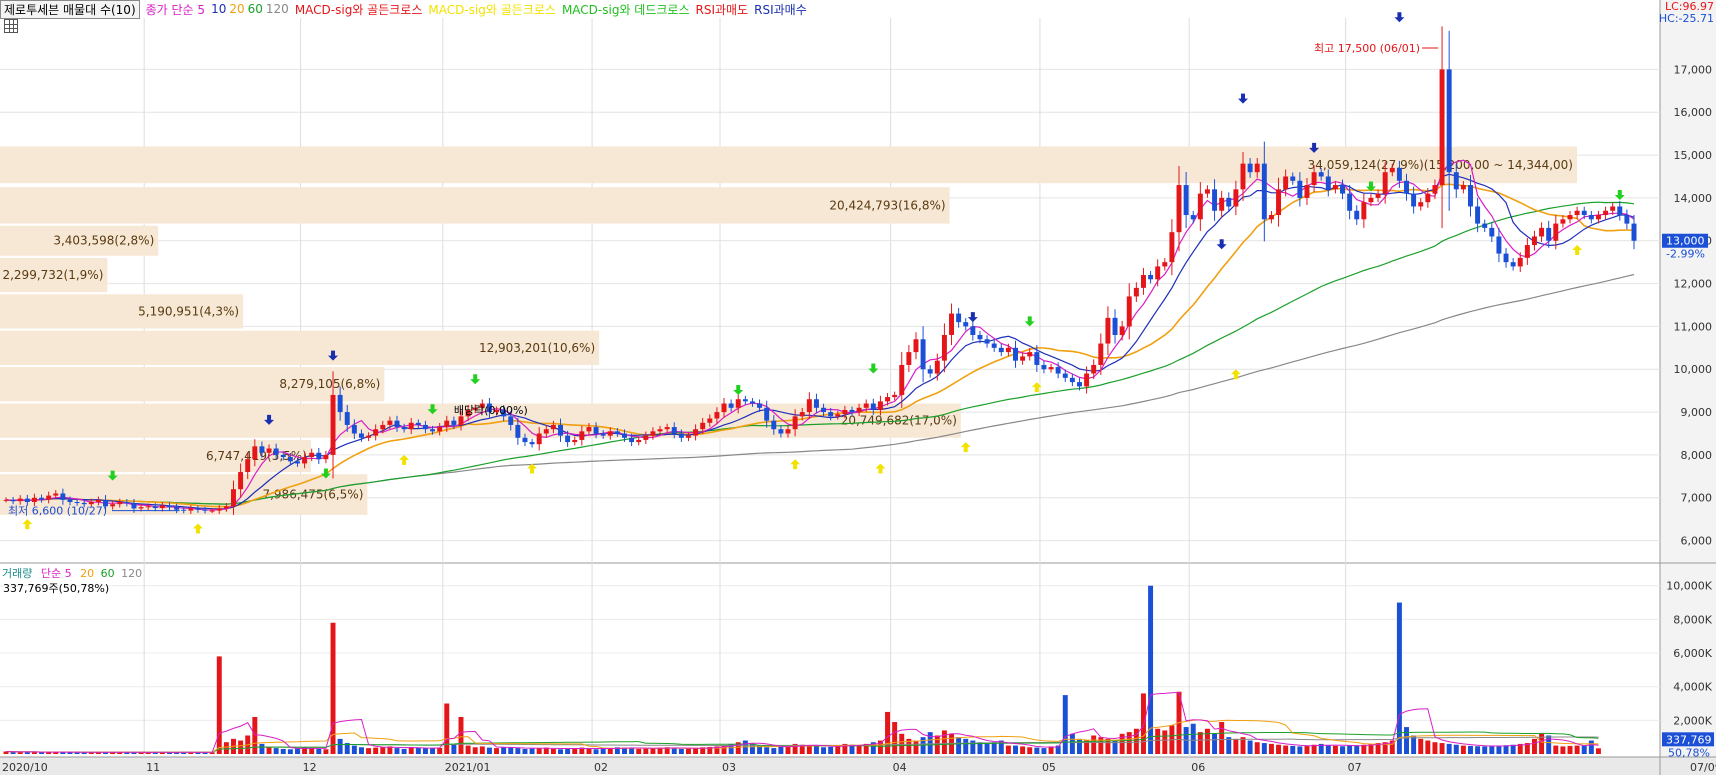 The image size is (1716, 775). Describe the element at coordinates (1198, 767) in the screenshot. I see `x-tick-label: 06` at that location.